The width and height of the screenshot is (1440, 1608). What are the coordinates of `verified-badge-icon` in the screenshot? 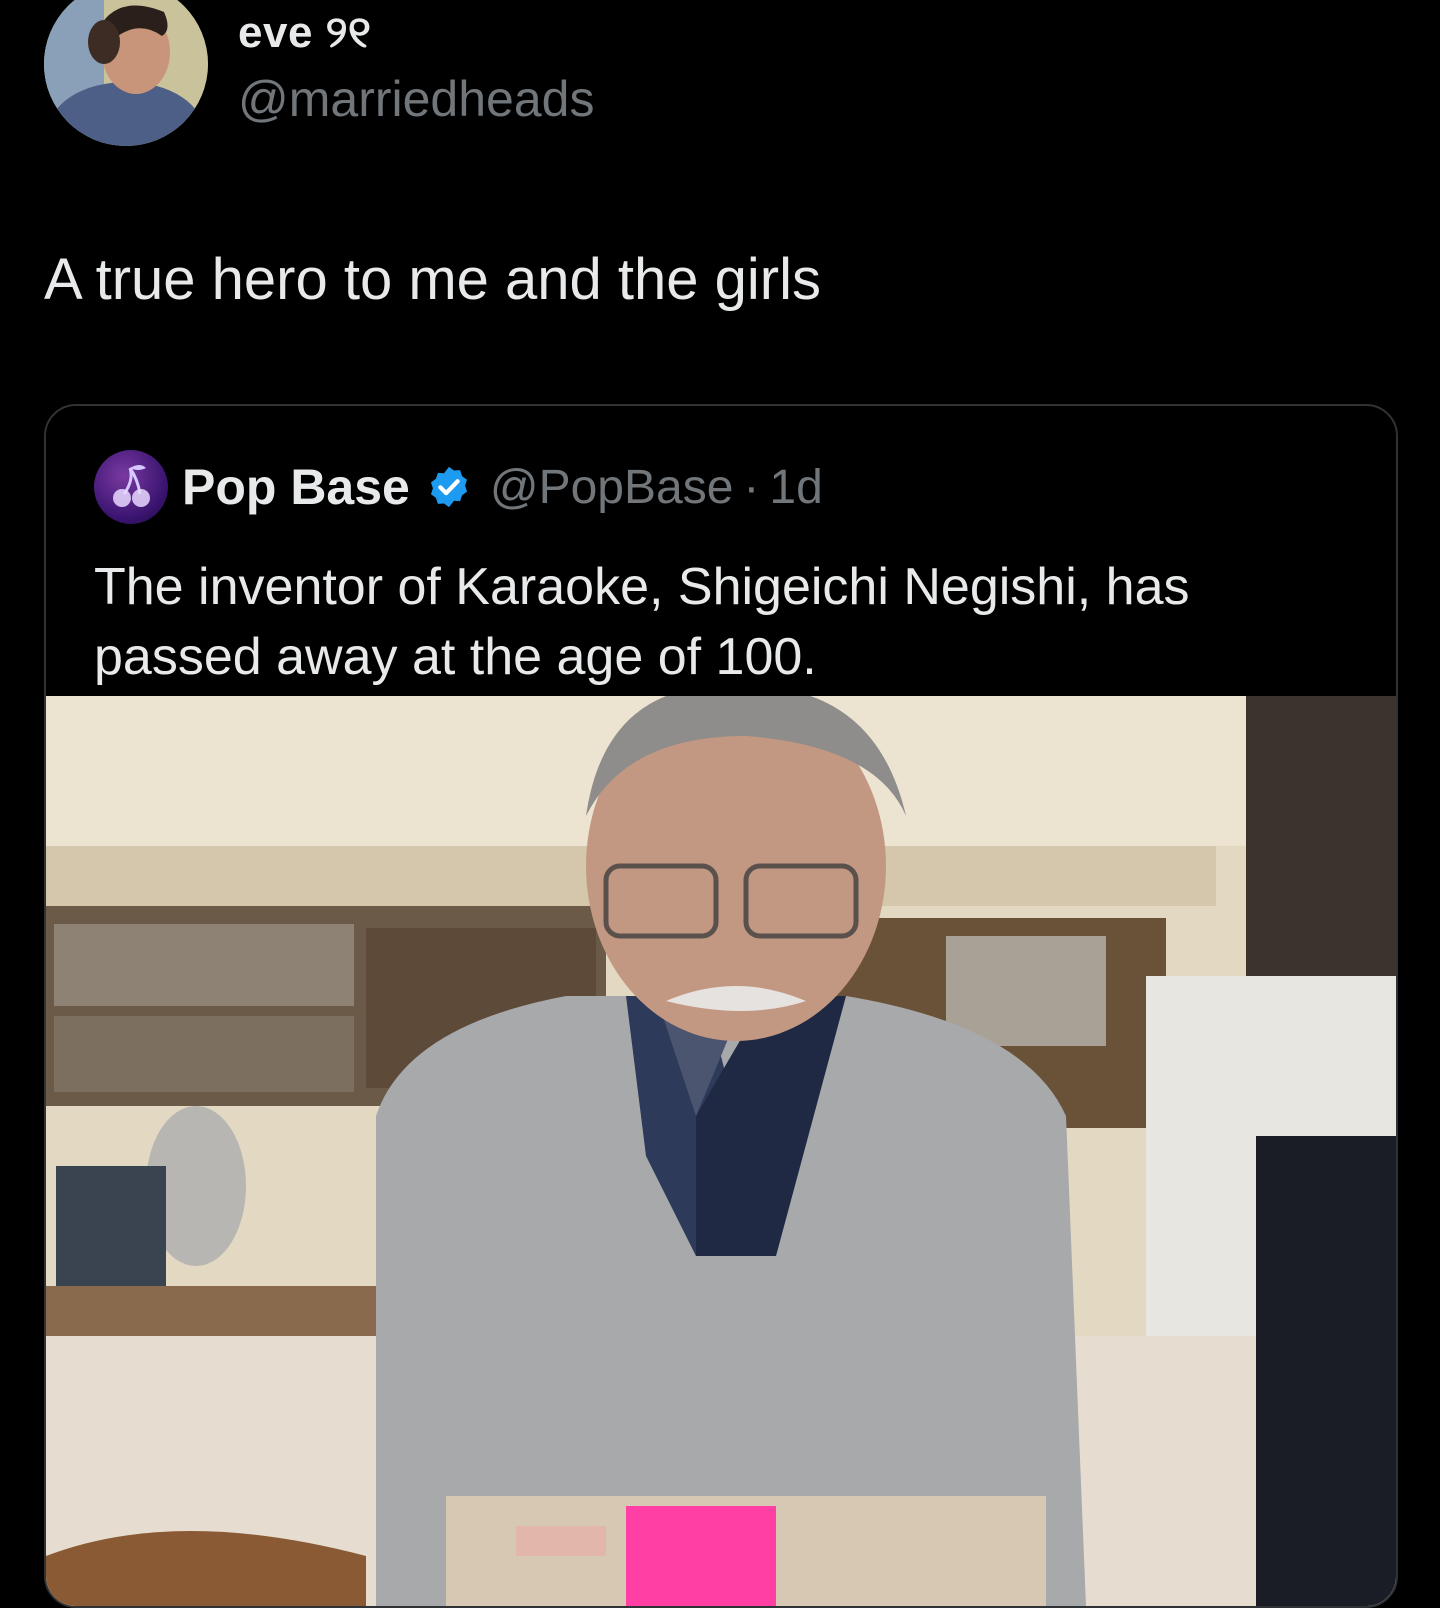 It's located at (449, 487).